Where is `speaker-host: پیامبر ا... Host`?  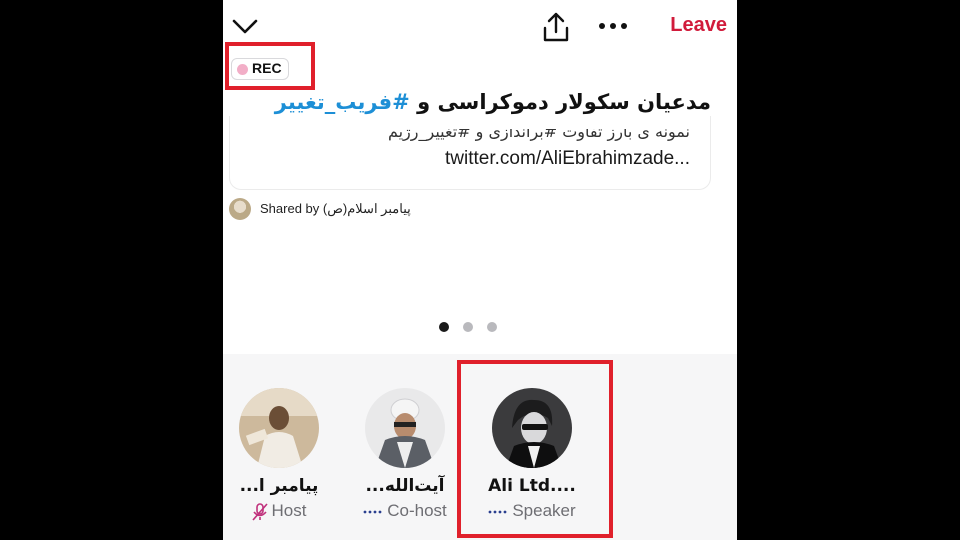
speaker-host: پیامبر ا... Host is located at coordinates (279, 463).